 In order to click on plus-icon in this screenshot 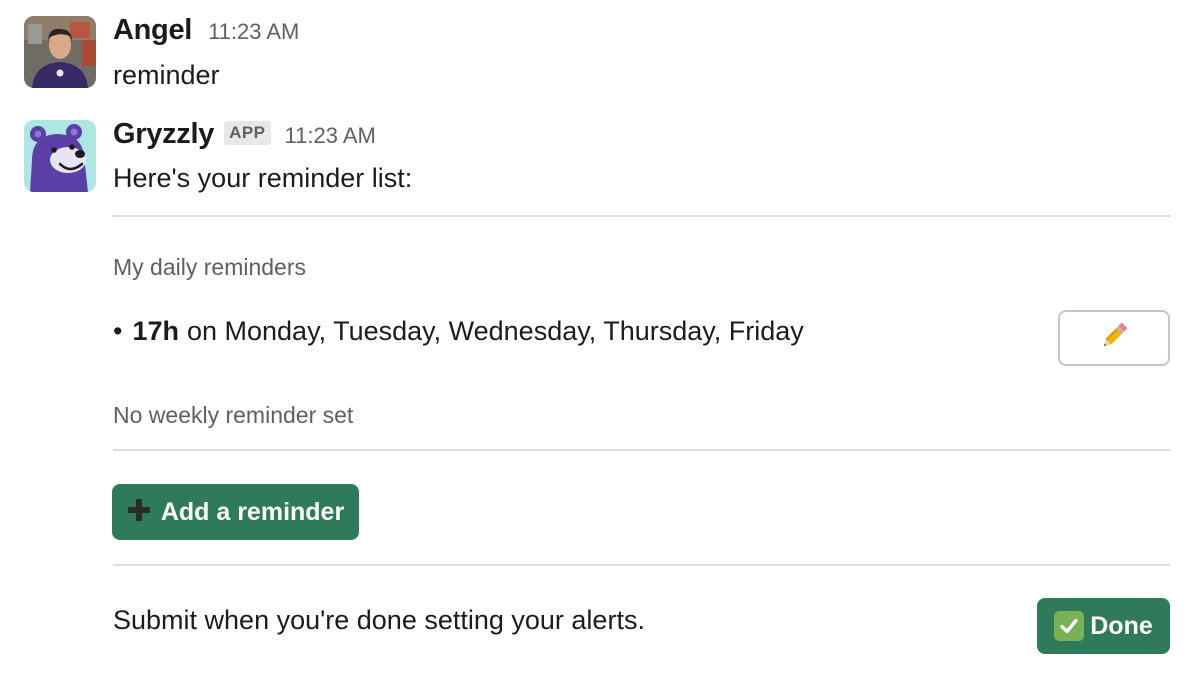, I will do `click(139, 511)`.